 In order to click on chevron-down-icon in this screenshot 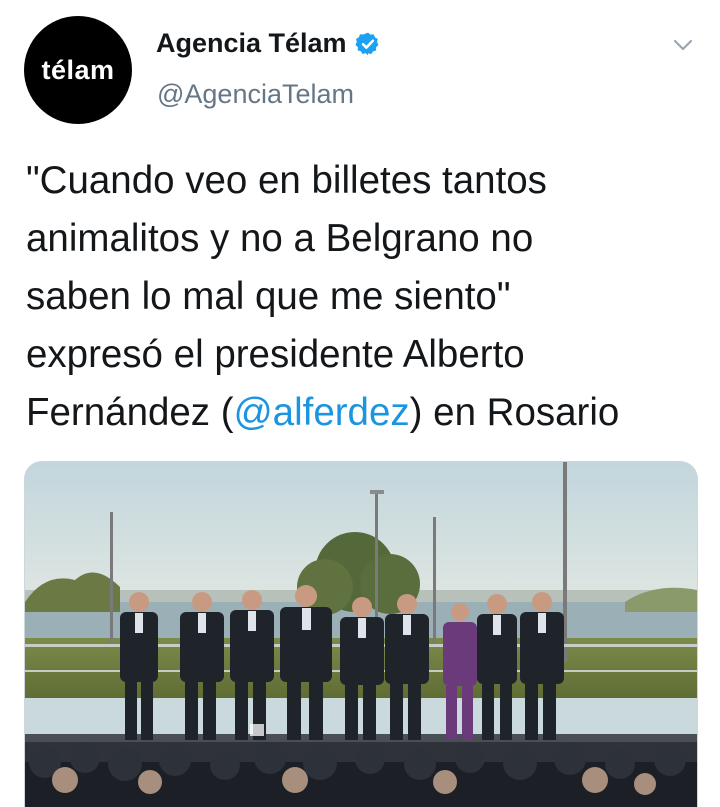, I will do `click(683, 45)`.